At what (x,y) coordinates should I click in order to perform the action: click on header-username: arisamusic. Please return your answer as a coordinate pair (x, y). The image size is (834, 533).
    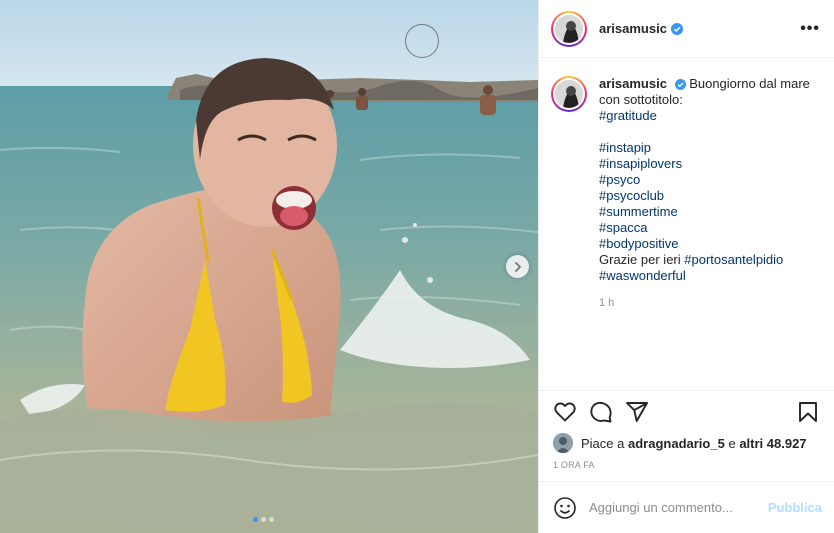
    Looking at the image, I should click on (633, 28).